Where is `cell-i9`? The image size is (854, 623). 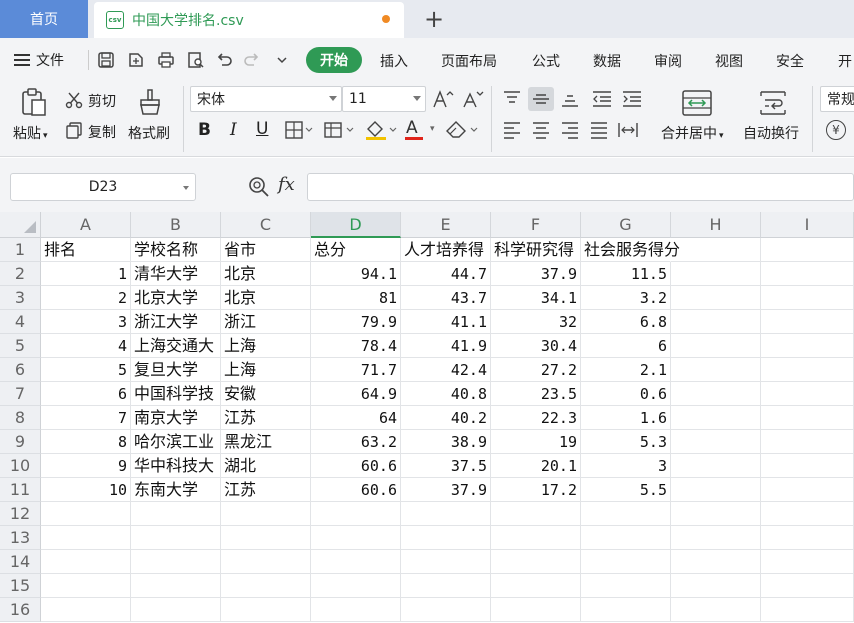 cell-i9 is located at coordinates (807, 442).